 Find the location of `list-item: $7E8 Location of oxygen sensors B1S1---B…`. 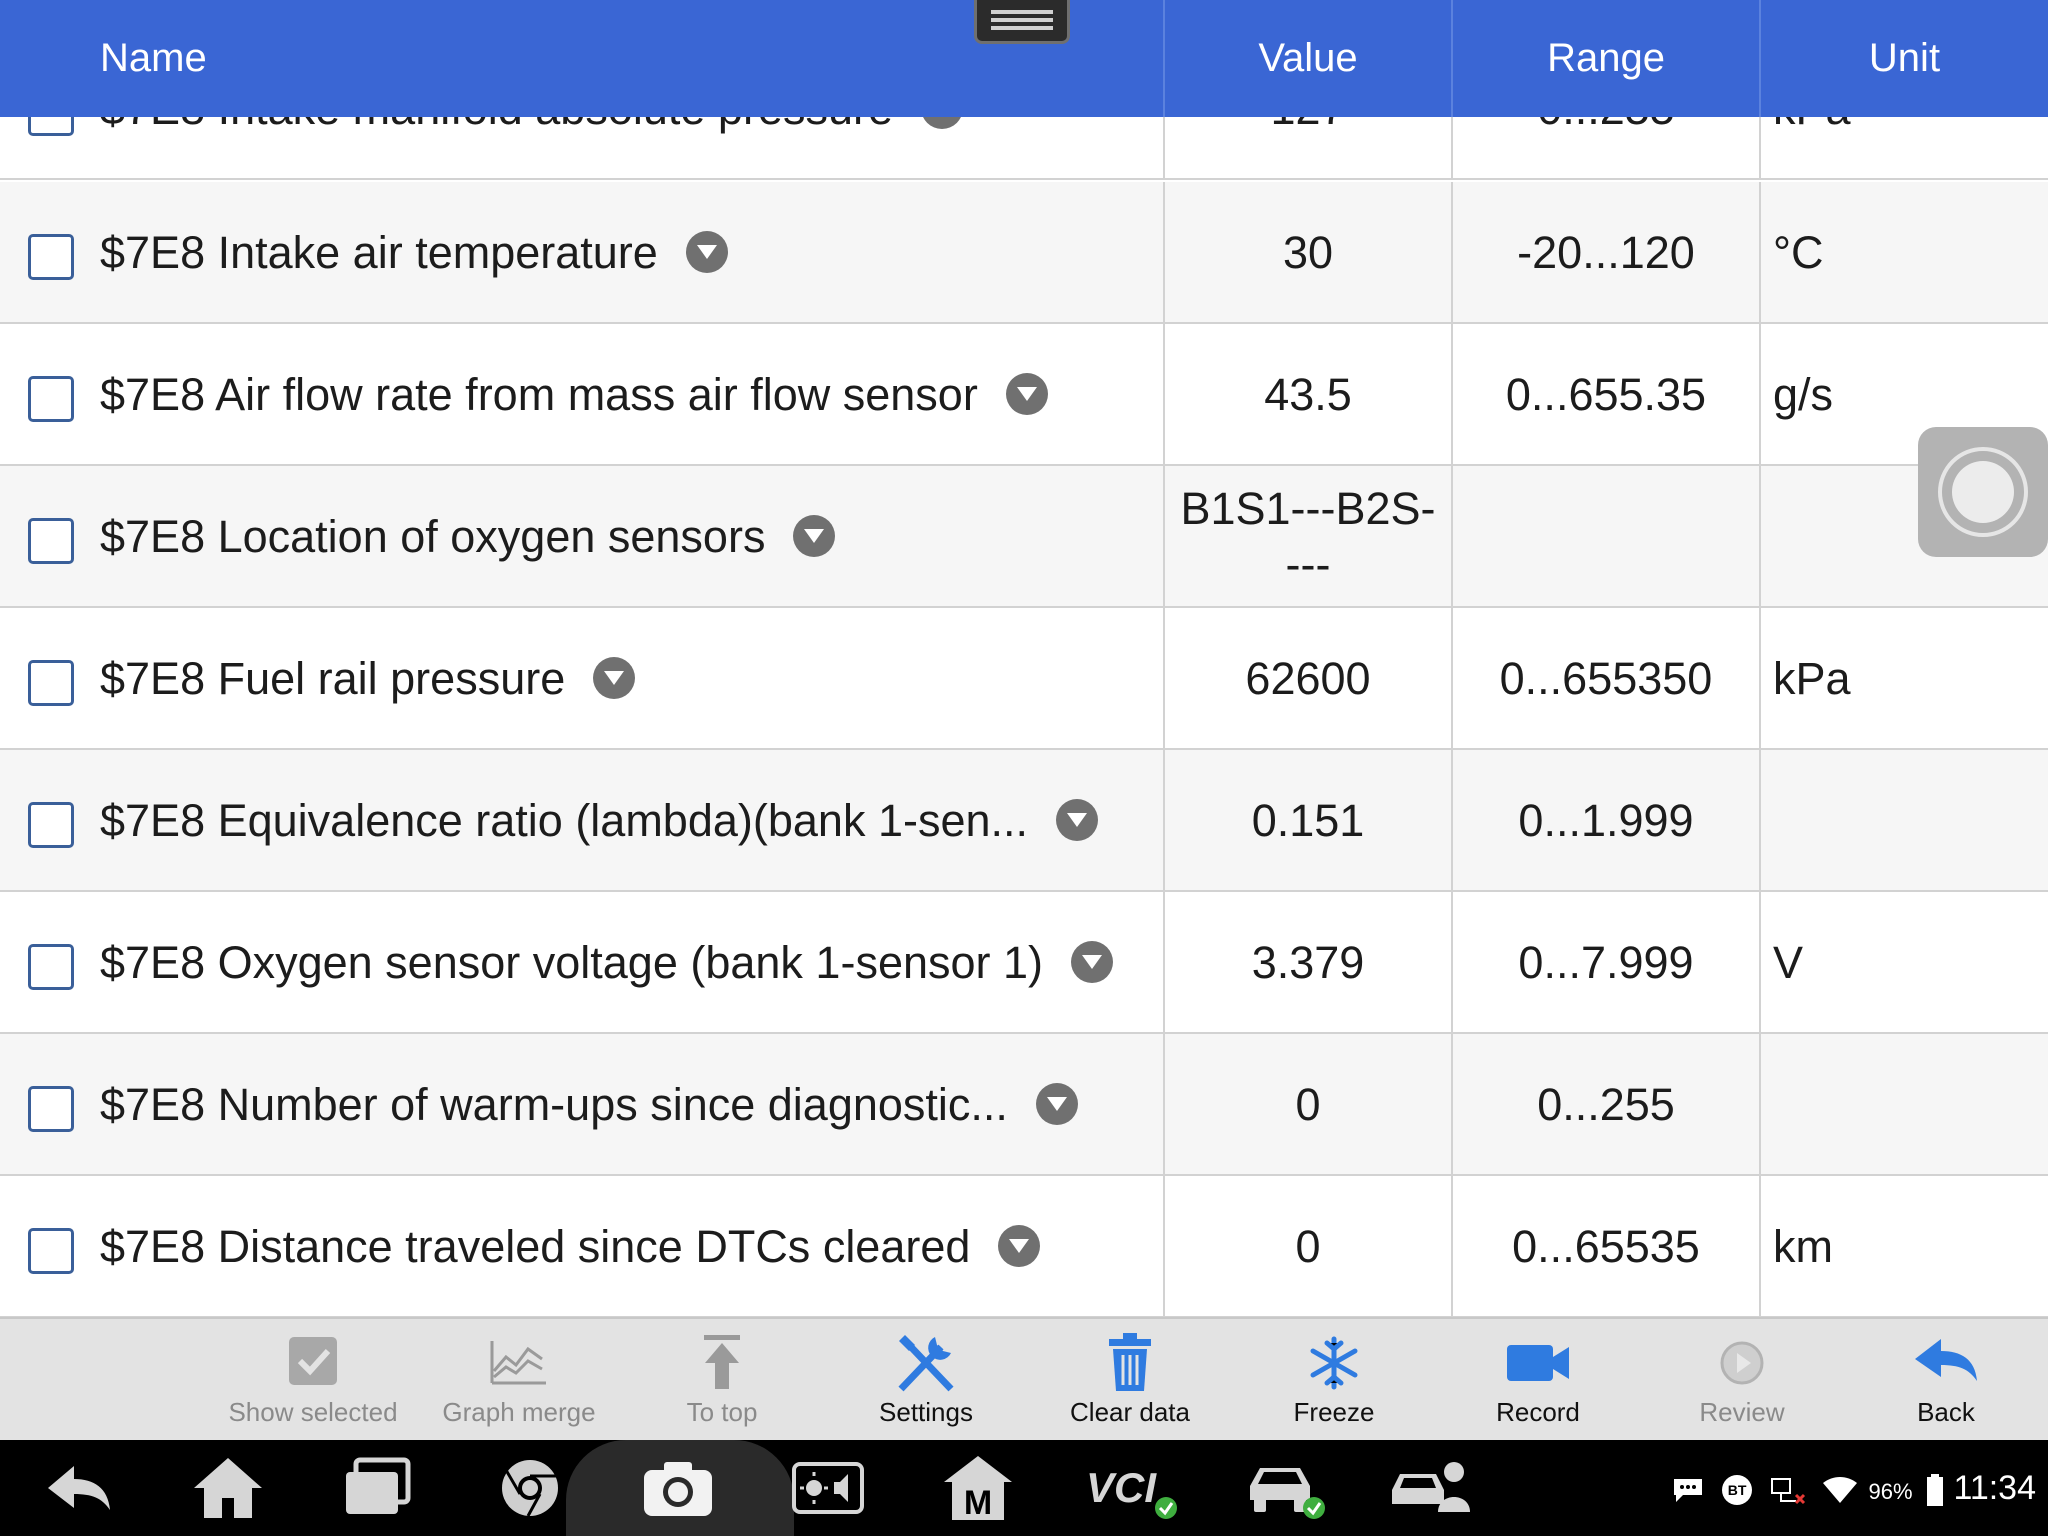

list-item: $7E8 Location of oxygen sensors B1S1---B… is located at coordinates (1024, 537).